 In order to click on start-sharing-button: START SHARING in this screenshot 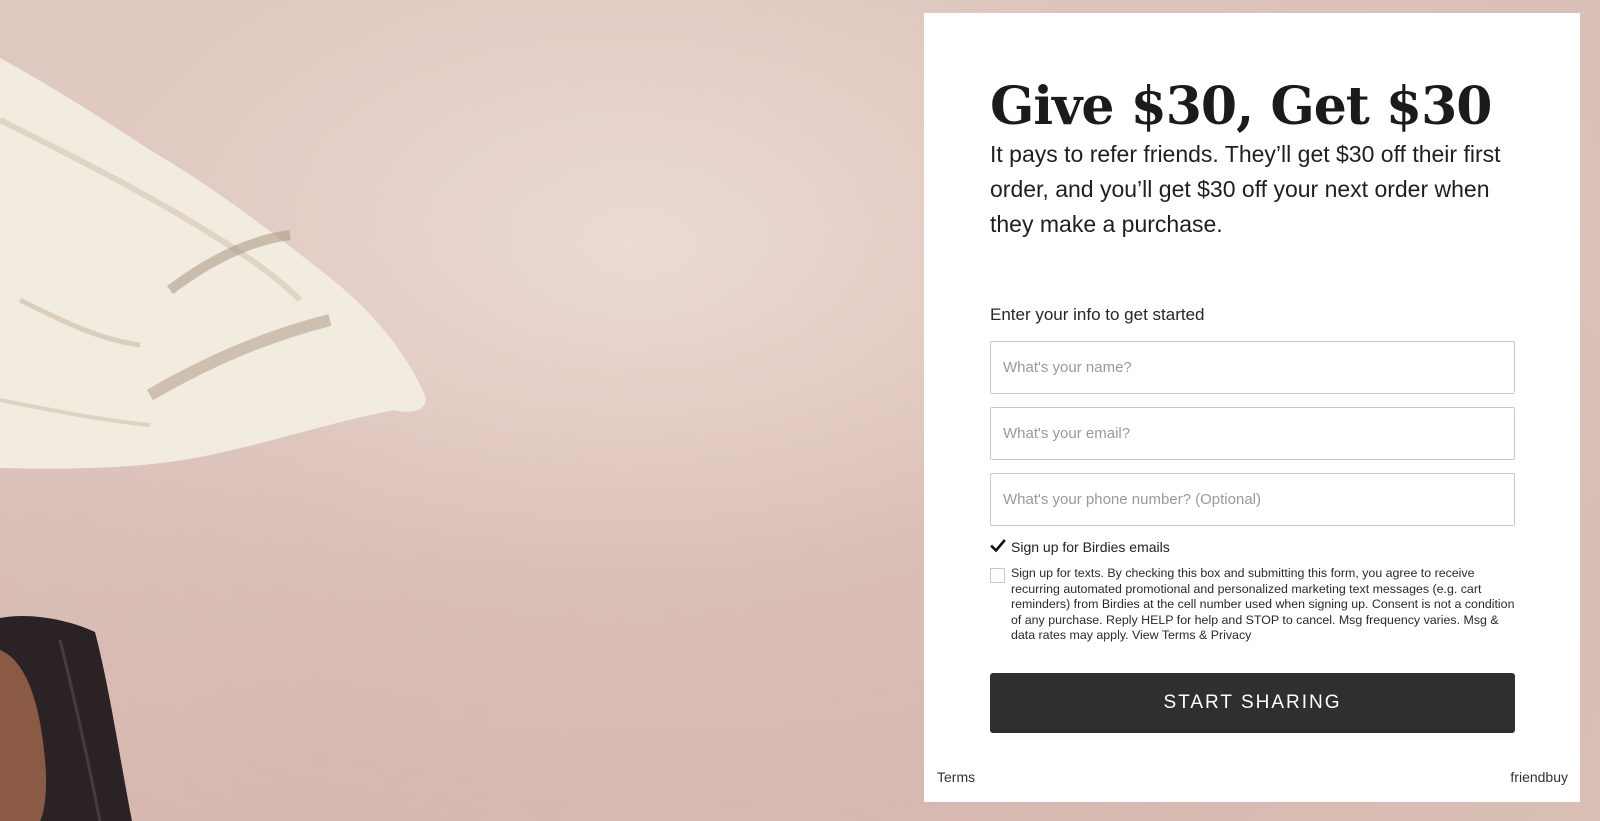, I will do `click(1252, 703)`.